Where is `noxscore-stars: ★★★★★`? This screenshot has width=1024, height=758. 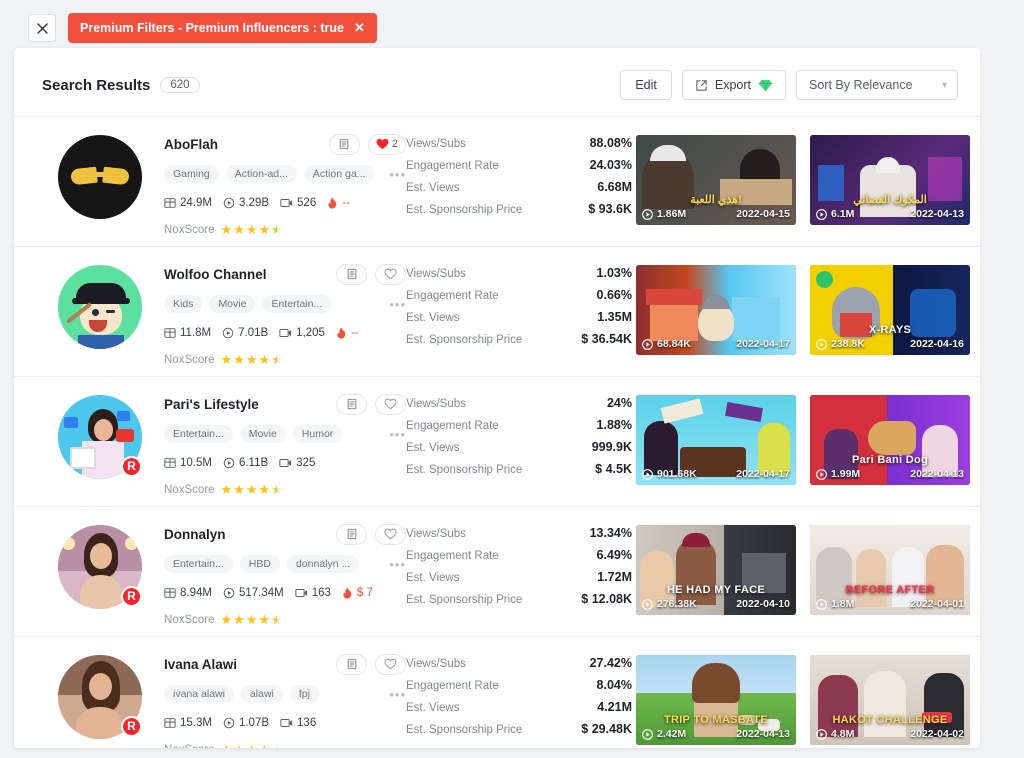 noxscore-stars: ★★★★★ is located at coordinates (252, 229).